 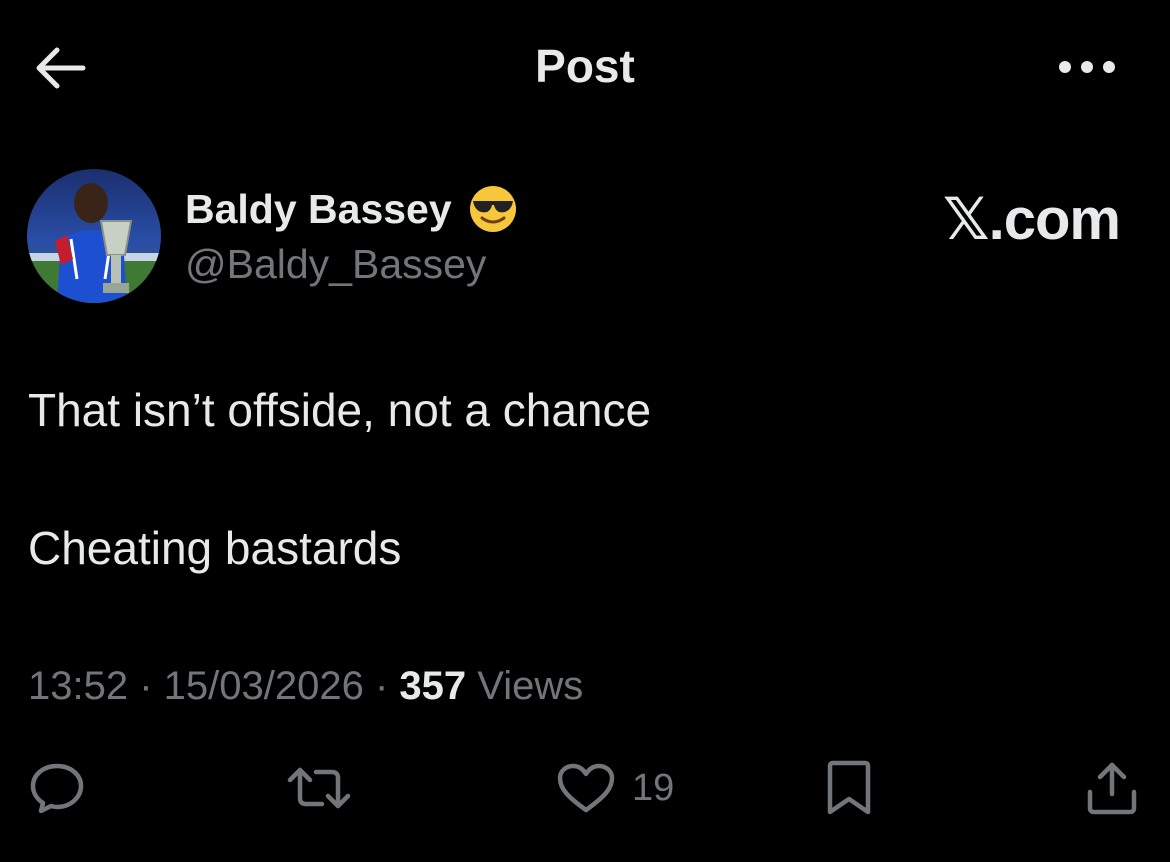 What do you see at coordinates (525, 686) in the screenshot?
I see `views-label: Views` at bounding box center [525, 686].